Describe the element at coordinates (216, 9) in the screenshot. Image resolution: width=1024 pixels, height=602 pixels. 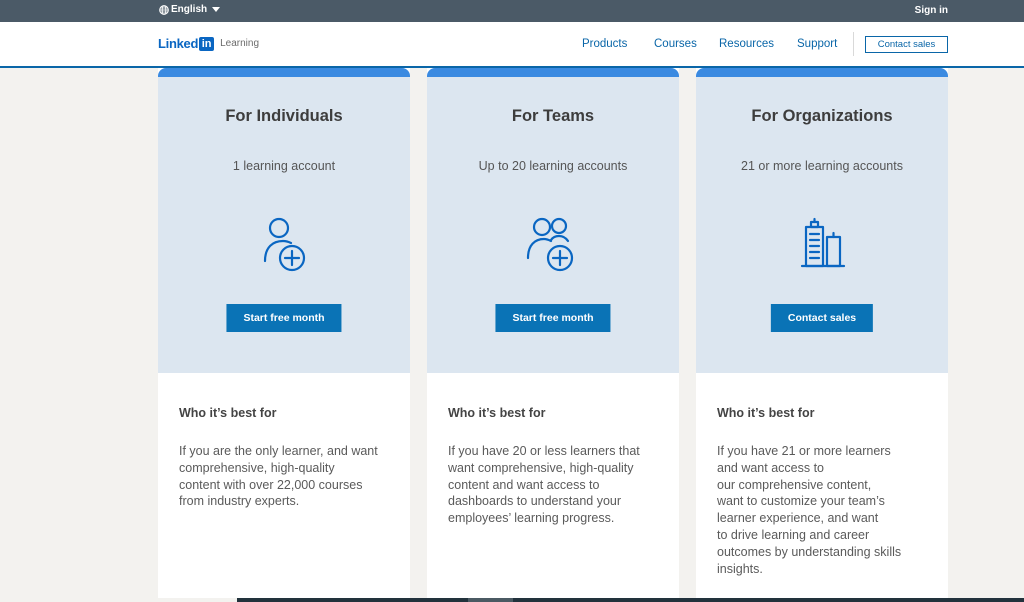
I see `chevron-down-icon` at that location.